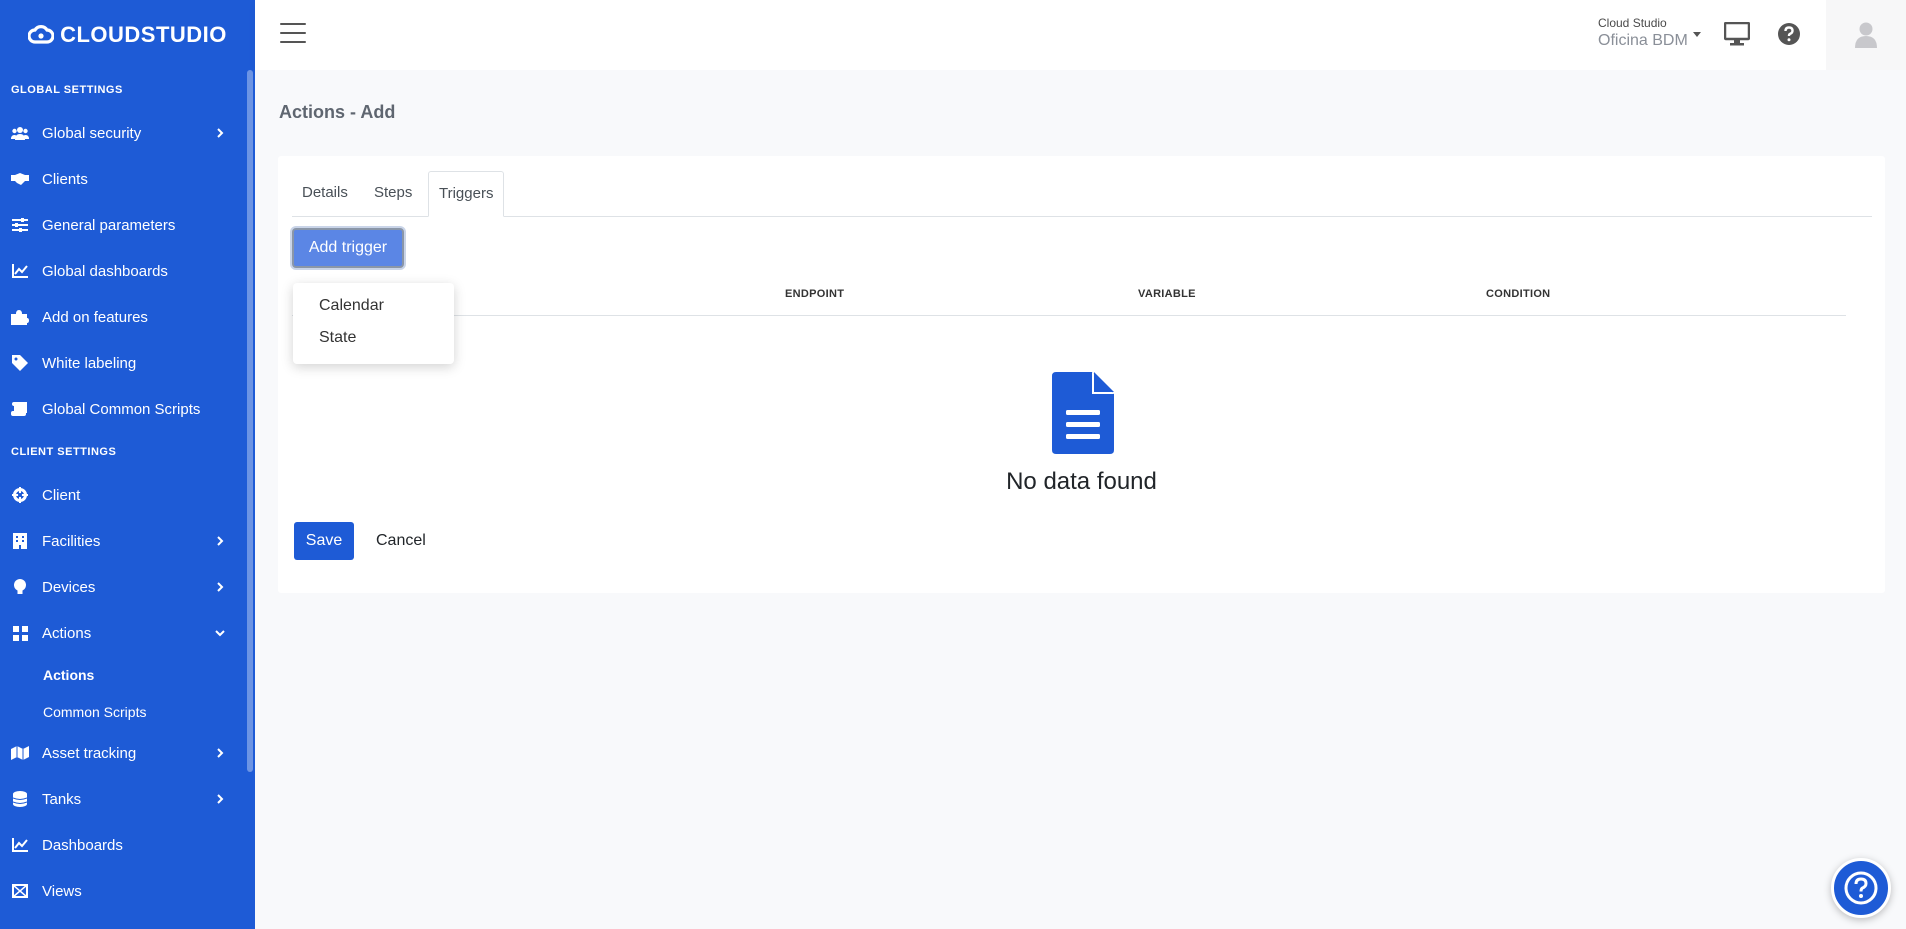 The height and width of the screenshot is (929, 1906). I want to click on sidebar-item-tanks: Tanks, so click(127, 799).